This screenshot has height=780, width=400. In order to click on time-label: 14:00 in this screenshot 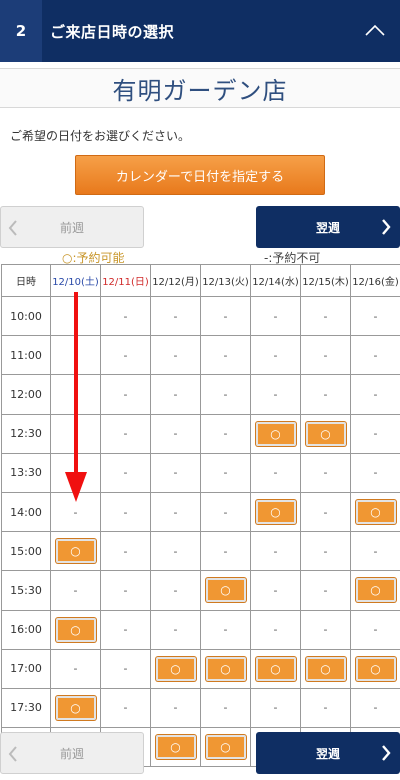, I will do `click(26, 512)`.